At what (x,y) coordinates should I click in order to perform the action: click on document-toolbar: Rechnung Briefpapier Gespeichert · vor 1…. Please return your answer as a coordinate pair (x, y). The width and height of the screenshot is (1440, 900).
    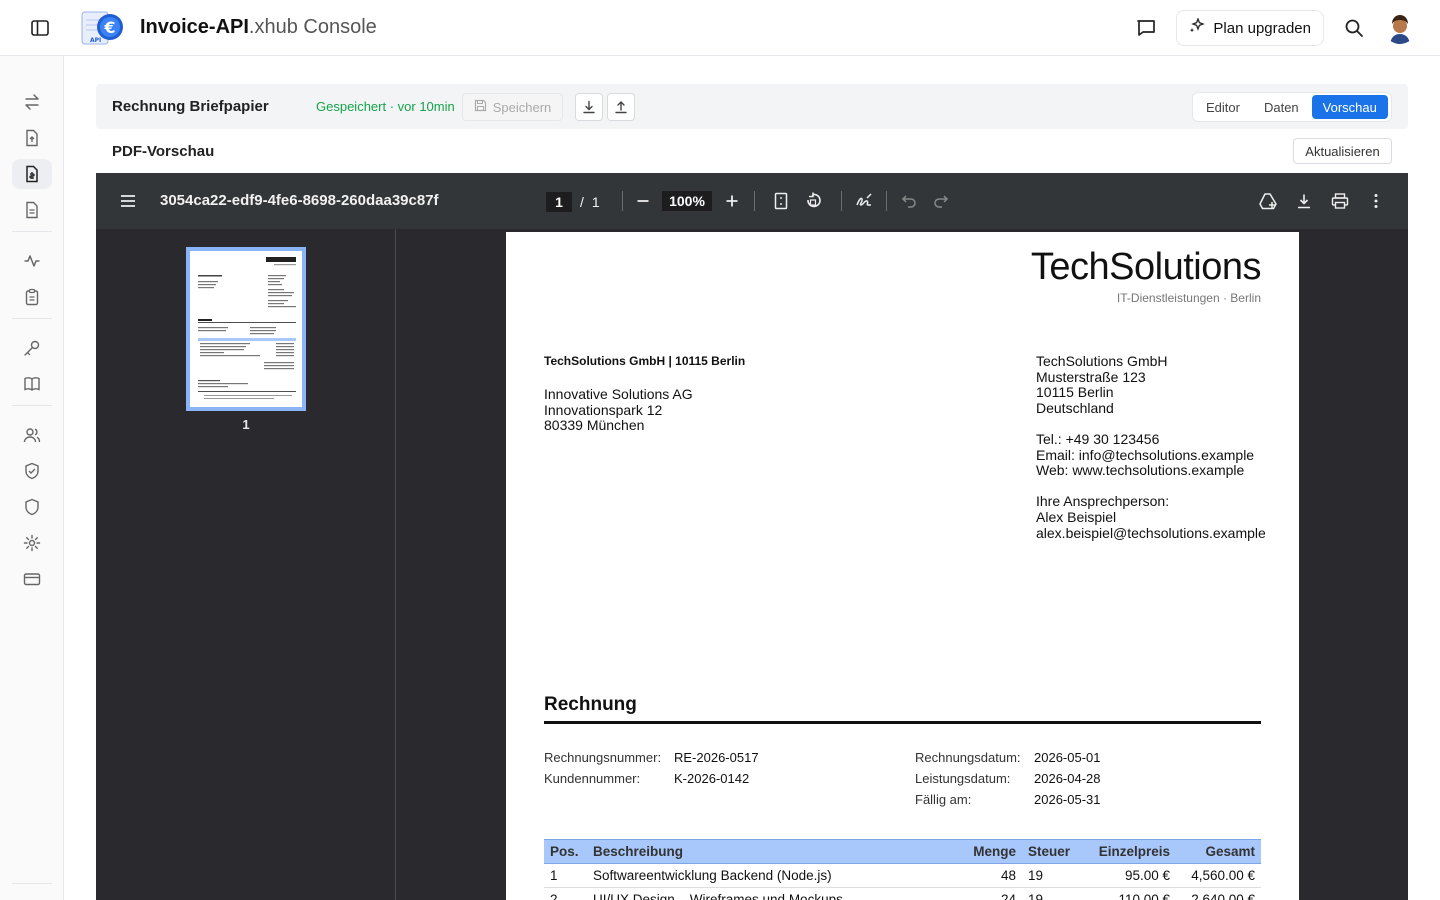
    Looking at the image, I should click on (752, 106).